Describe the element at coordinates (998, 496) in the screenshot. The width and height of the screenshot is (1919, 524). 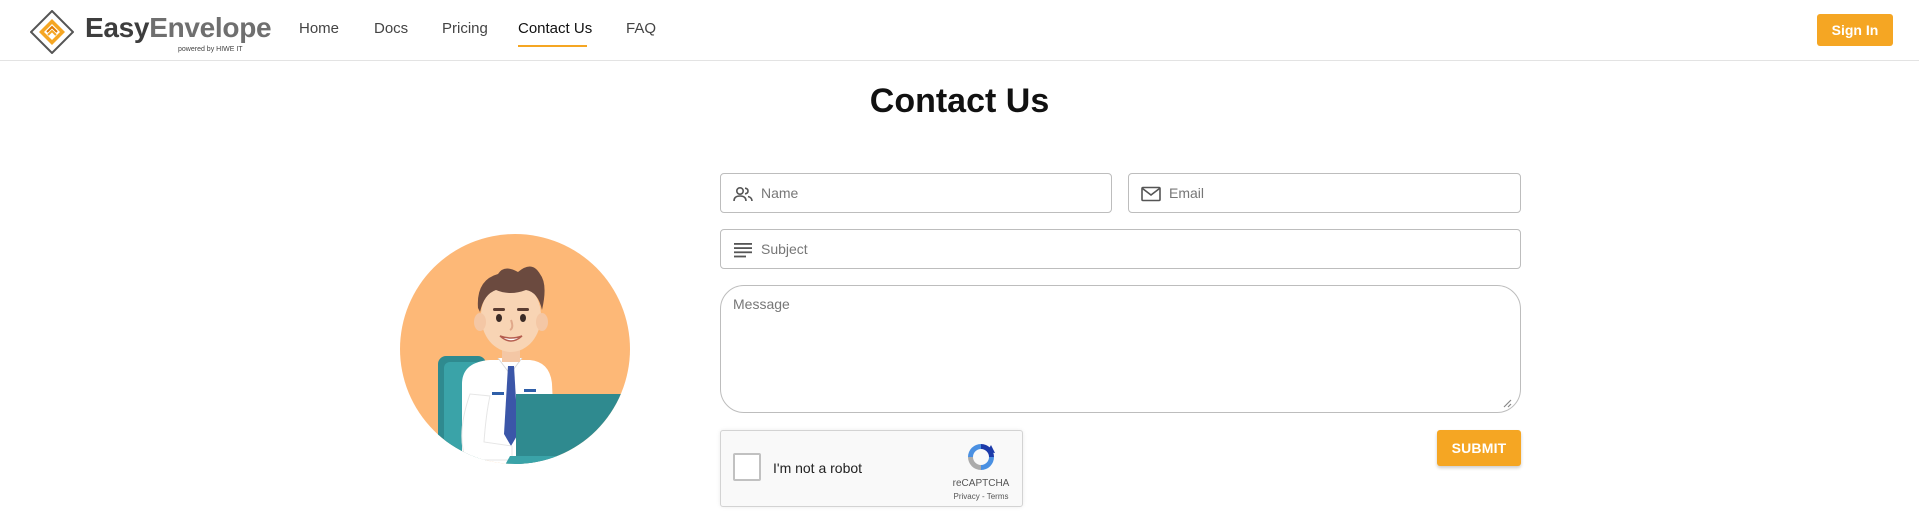
I see `recaptcha-terms-link: Terms` at that location.